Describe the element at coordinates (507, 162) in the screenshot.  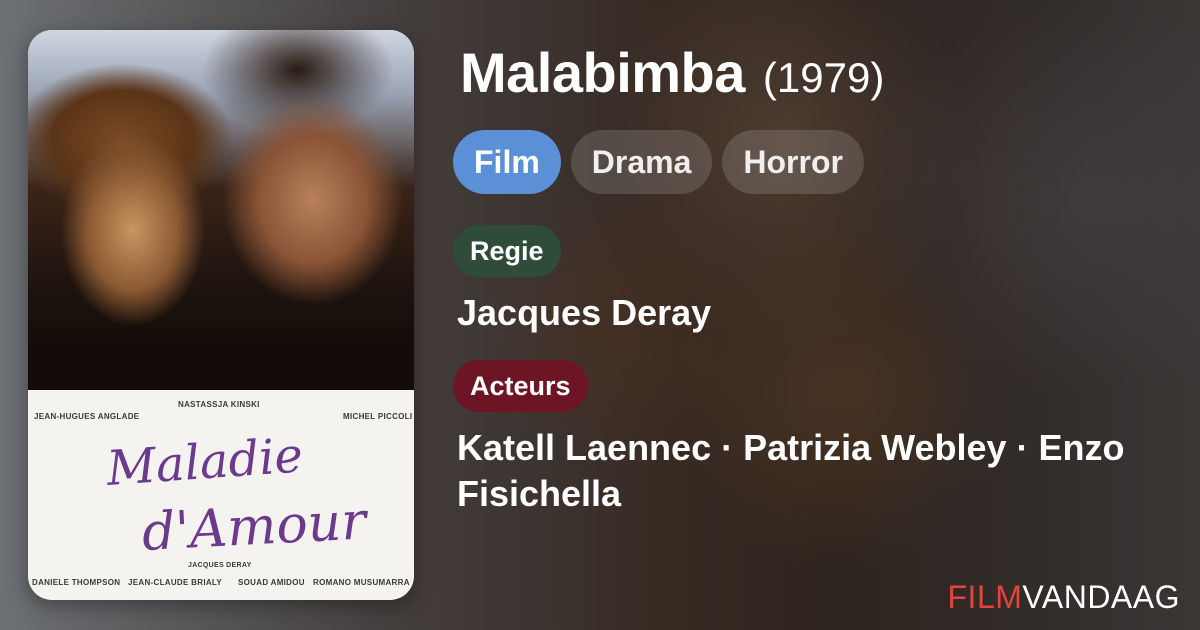
I see `genre-chip-film: Film` at that location.